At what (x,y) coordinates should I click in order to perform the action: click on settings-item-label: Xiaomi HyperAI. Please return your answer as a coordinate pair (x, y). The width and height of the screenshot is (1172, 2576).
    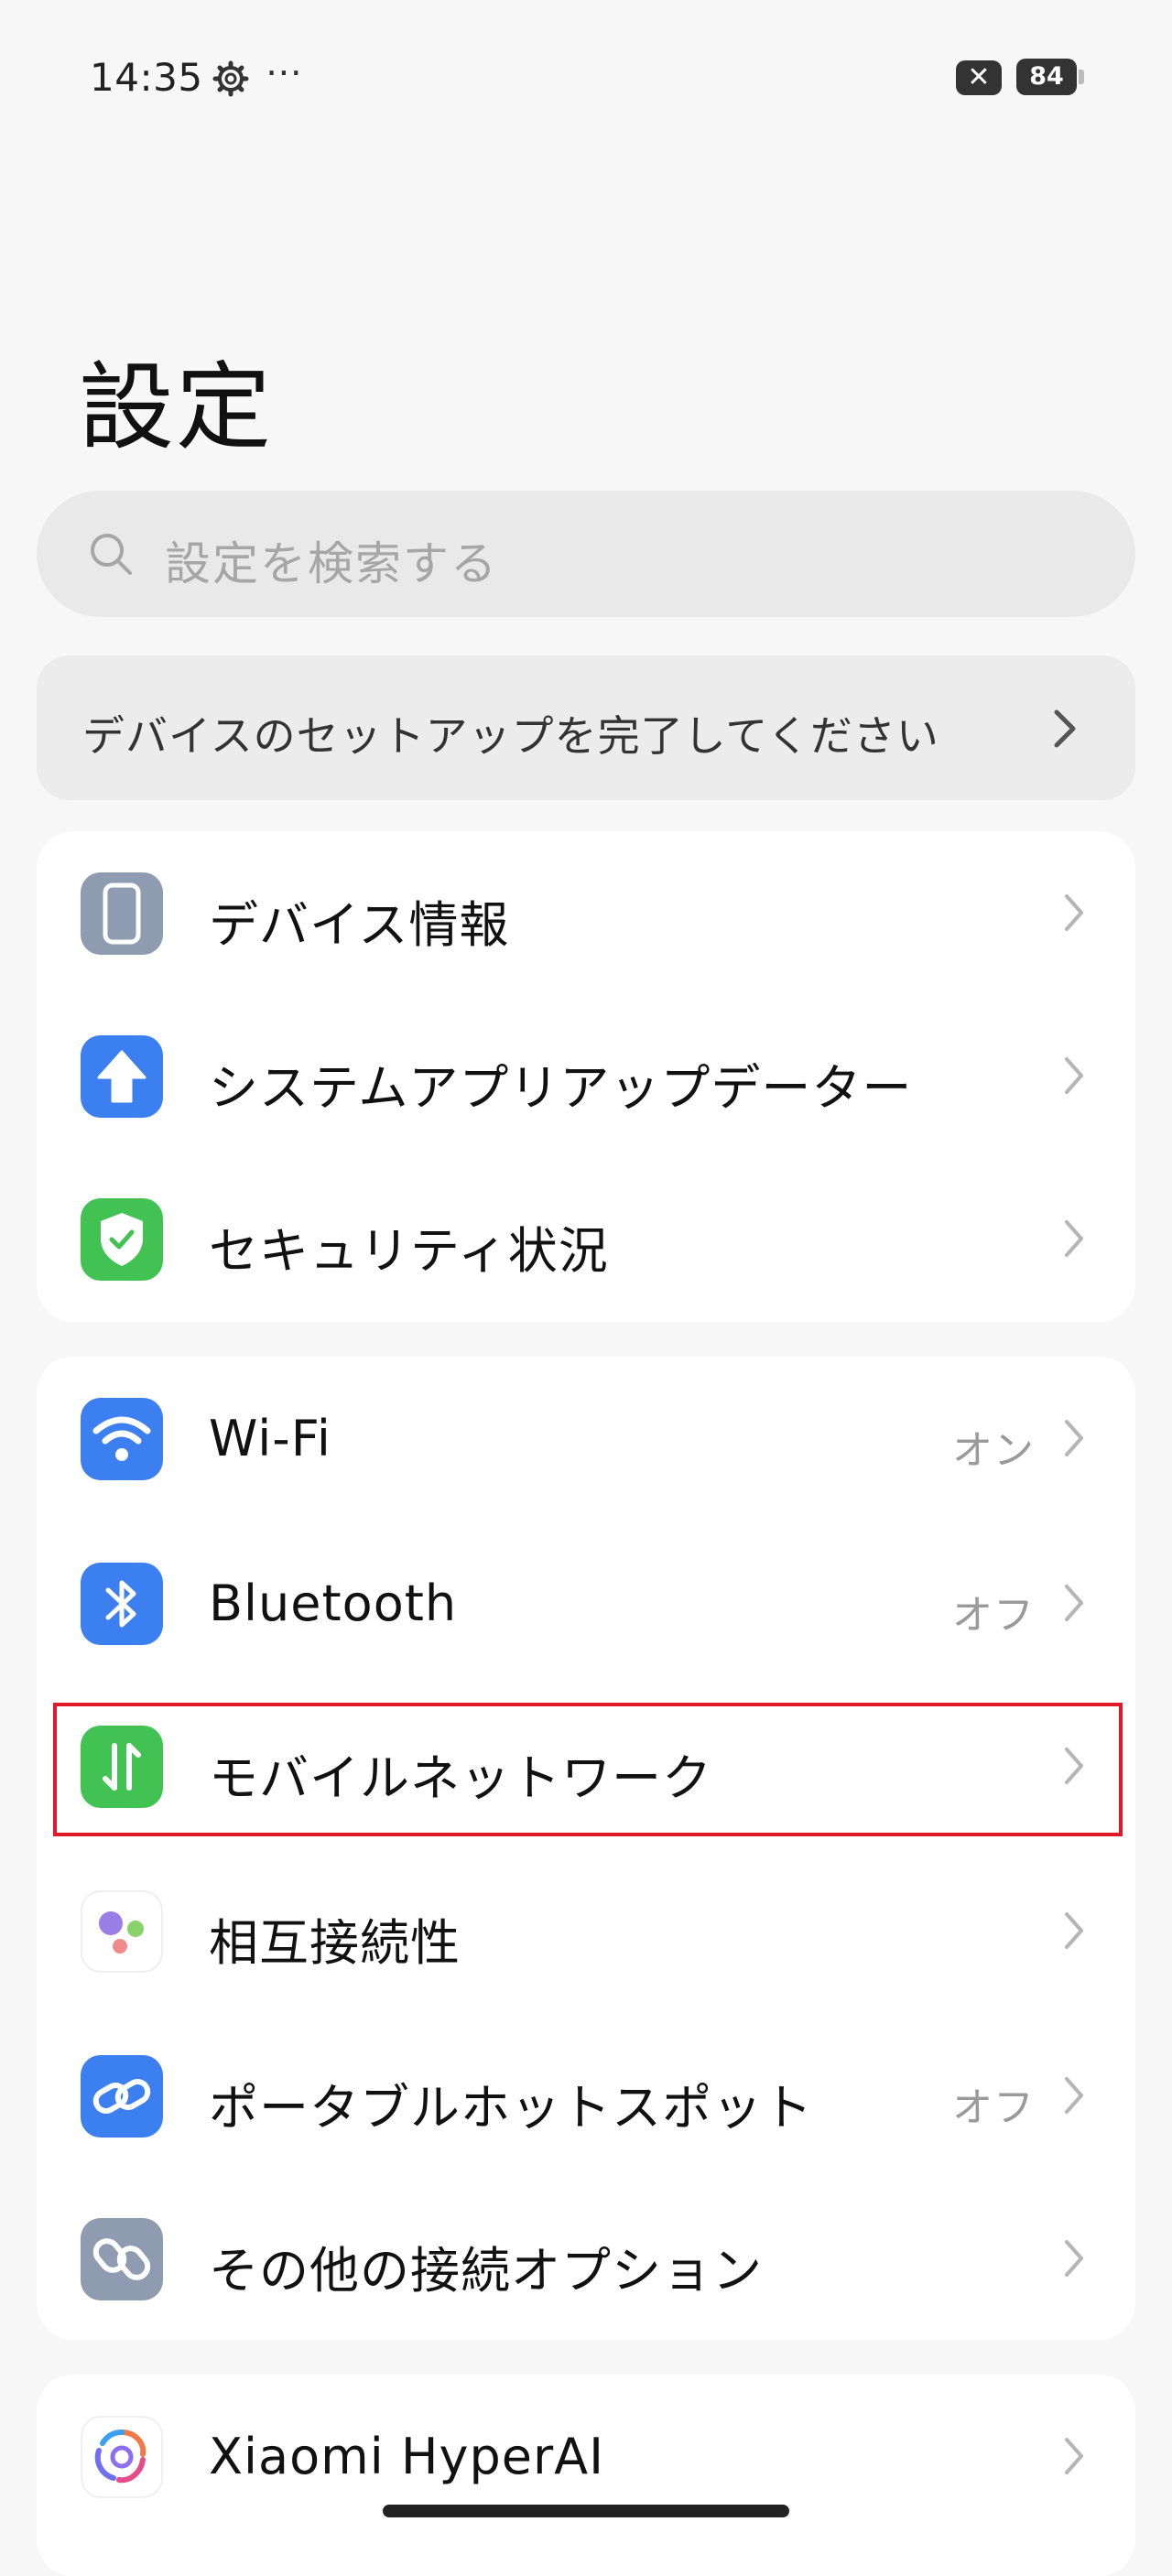
    Looking at the image, I should click on (407, 2457).